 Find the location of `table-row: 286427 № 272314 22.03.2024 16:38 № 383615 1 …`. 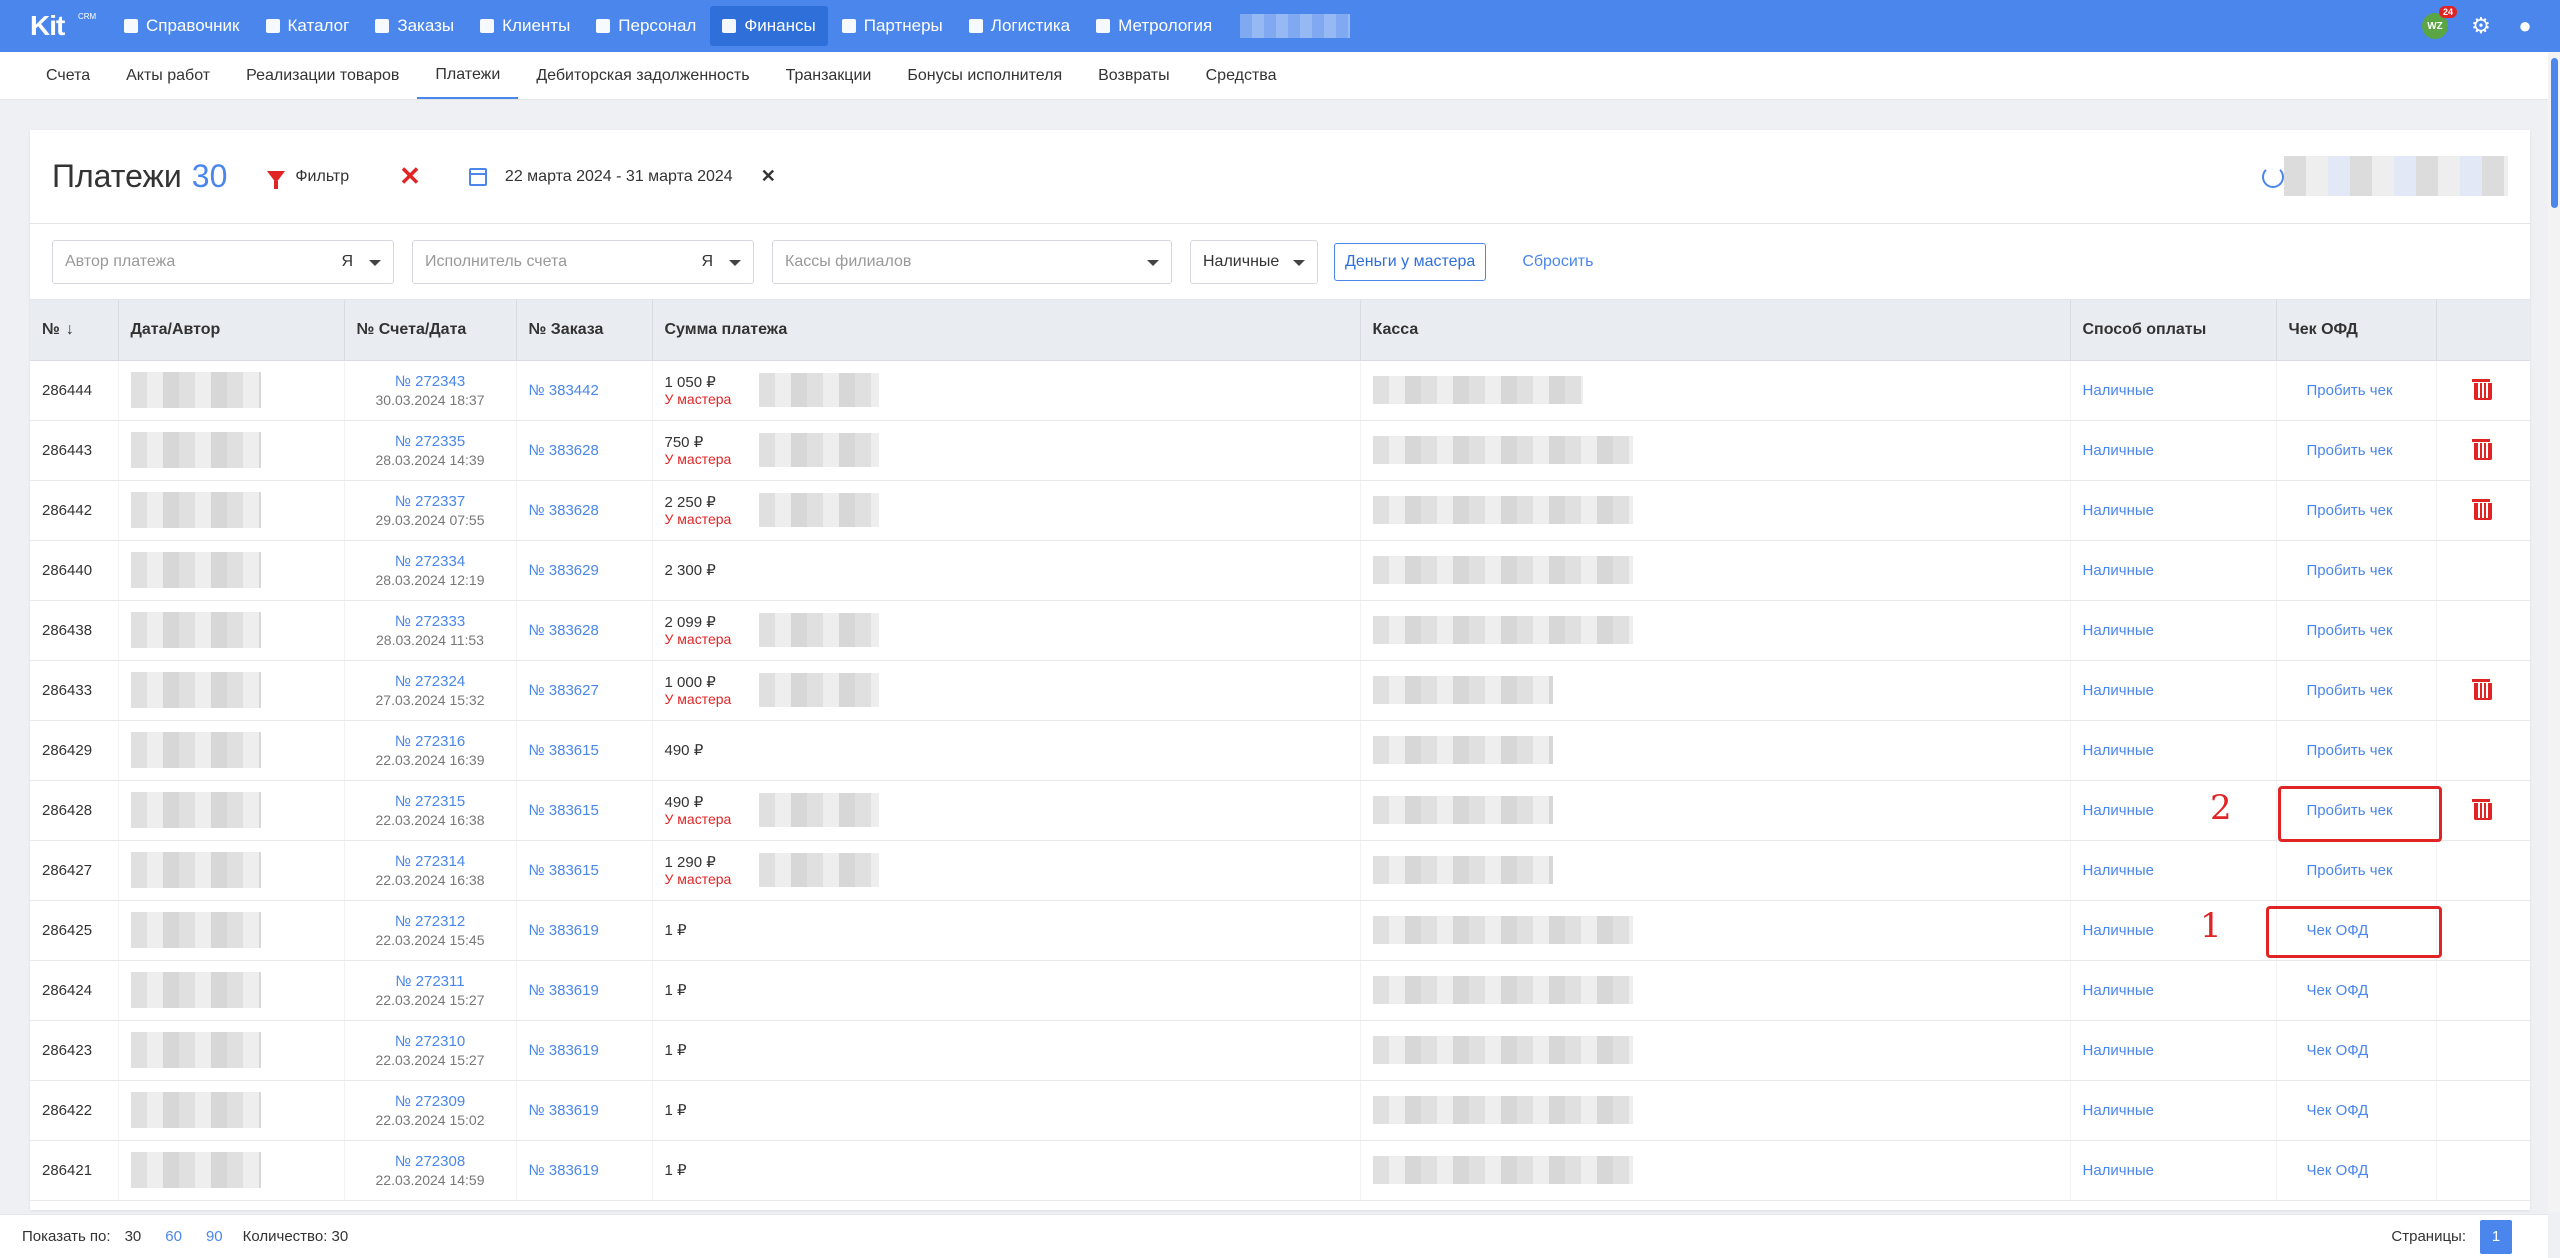

table-row: 286427 № 272314 22.03.2024 16:38 № 383615 1 … is located at coordinates (1280, 870).